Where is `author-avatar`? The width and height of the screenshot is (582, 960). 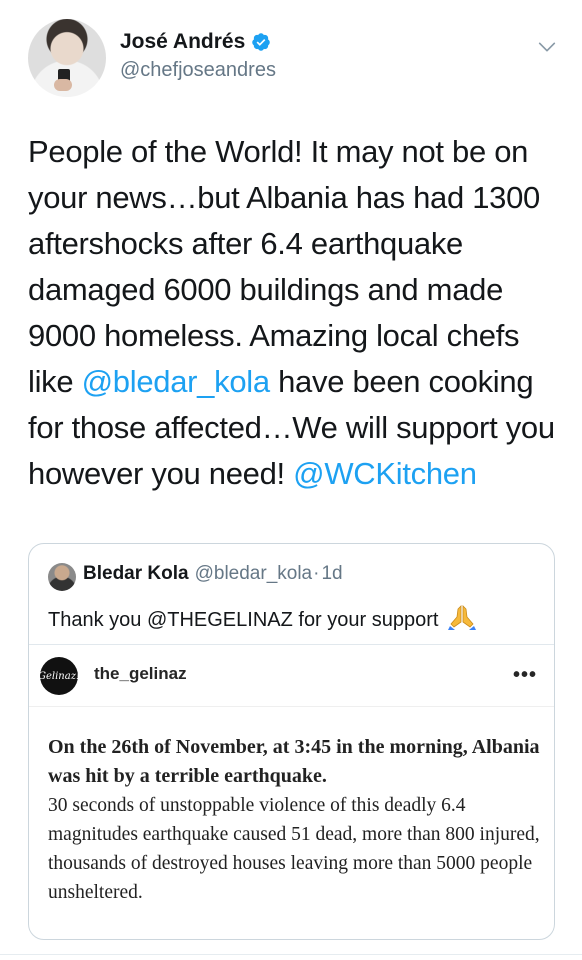 author-avatar is located at coordinates (67, 58).